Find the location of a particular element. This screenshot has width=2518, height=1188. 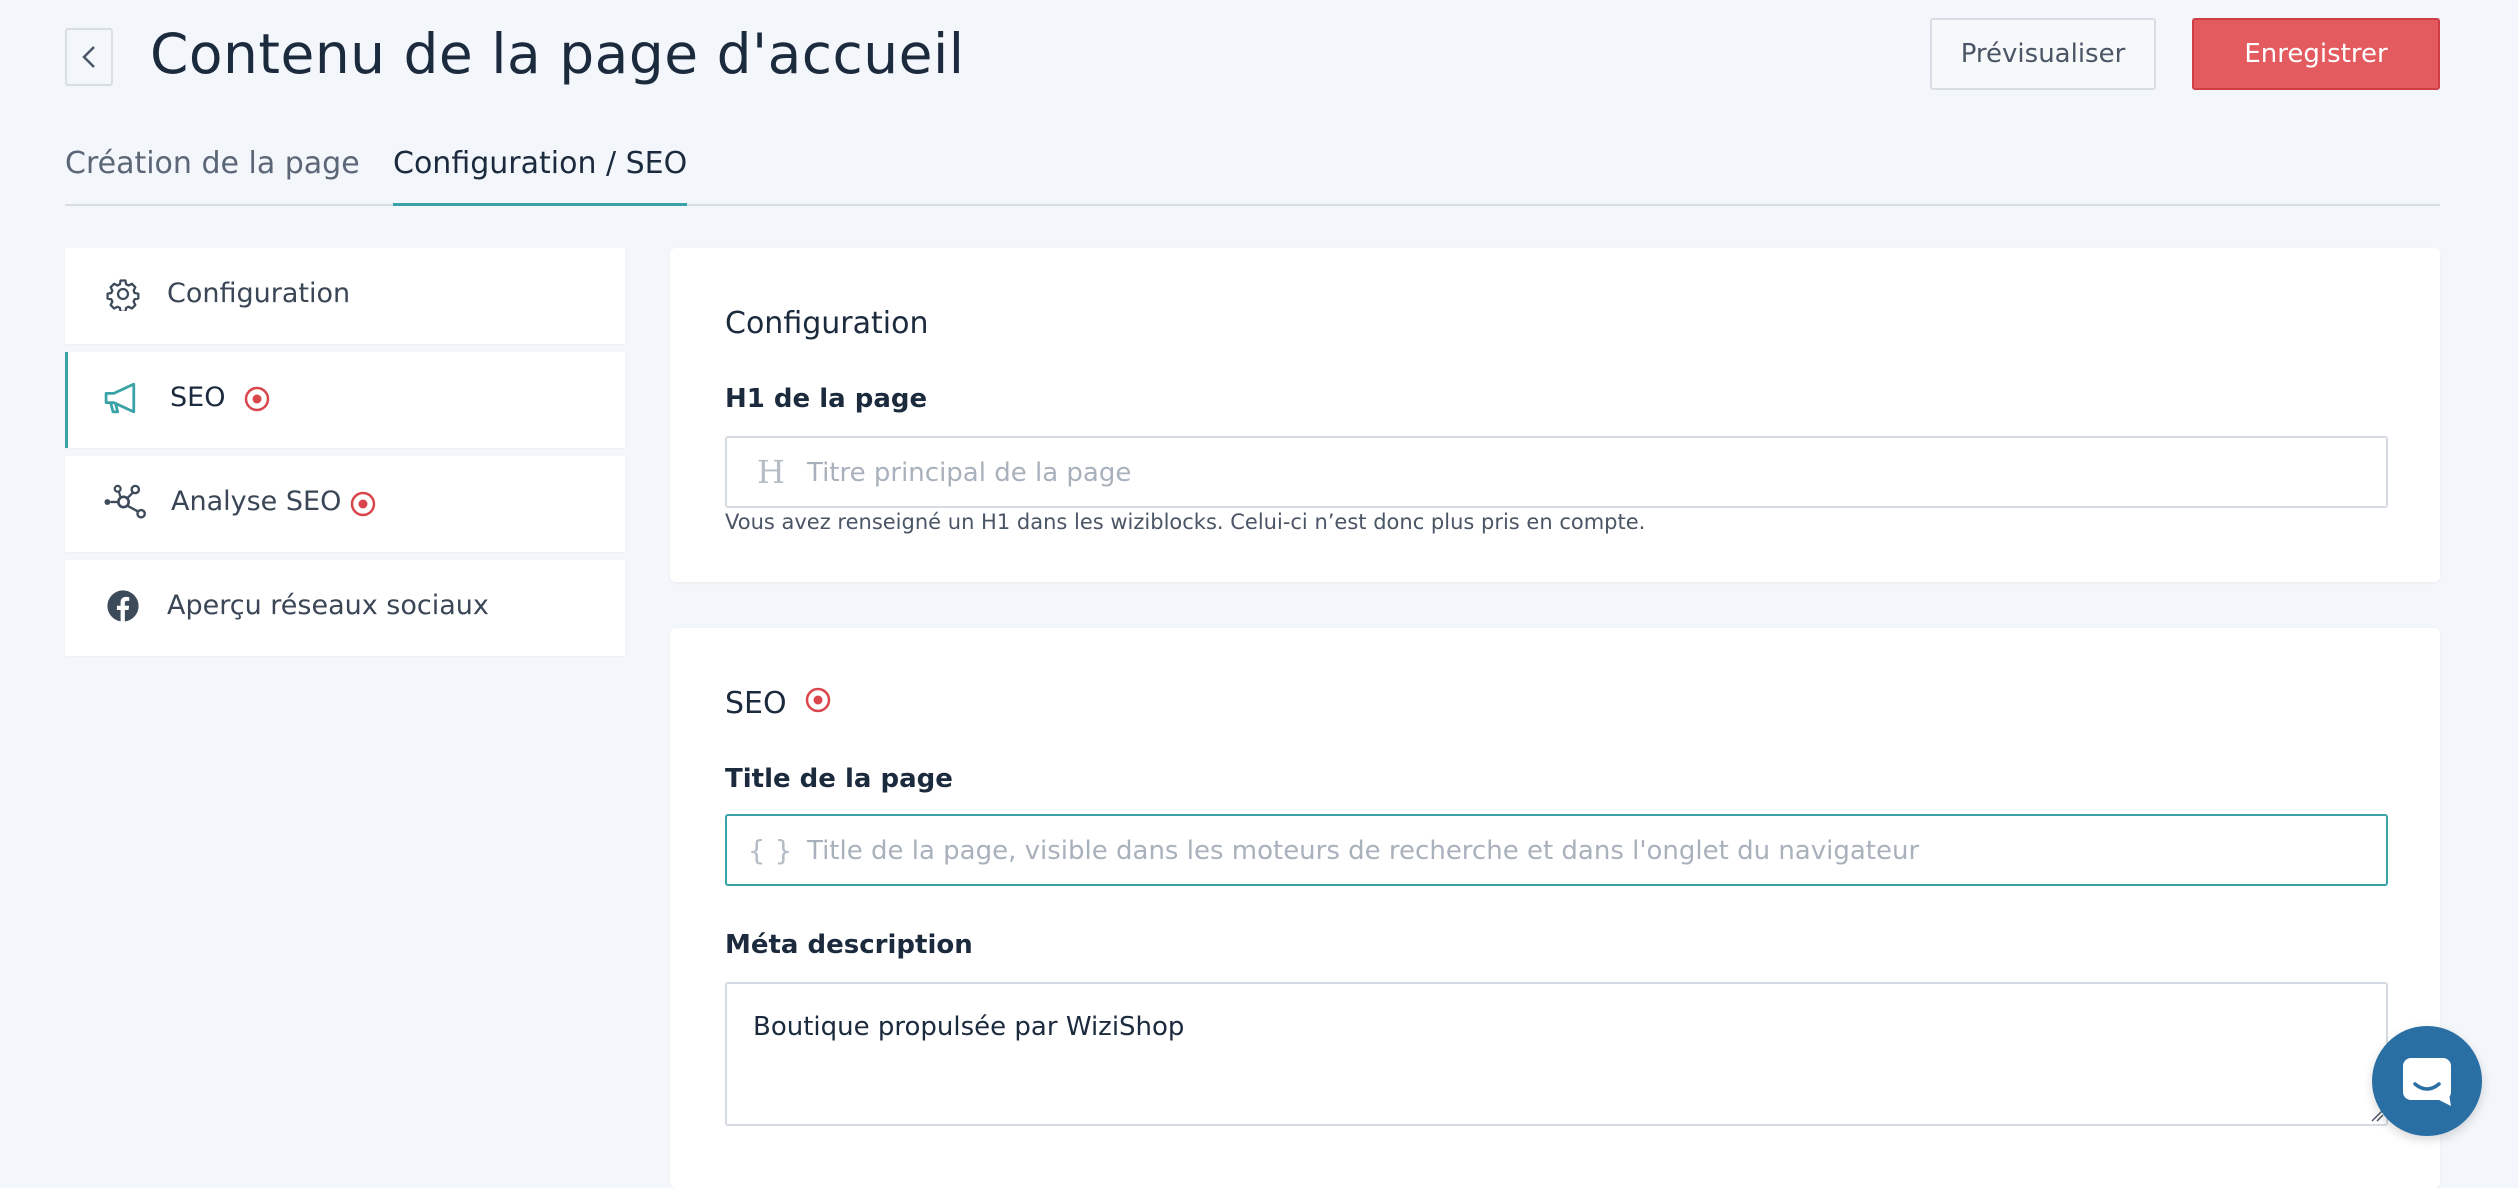

h1-label: H1 de la page is located at coordinates (826, 399).